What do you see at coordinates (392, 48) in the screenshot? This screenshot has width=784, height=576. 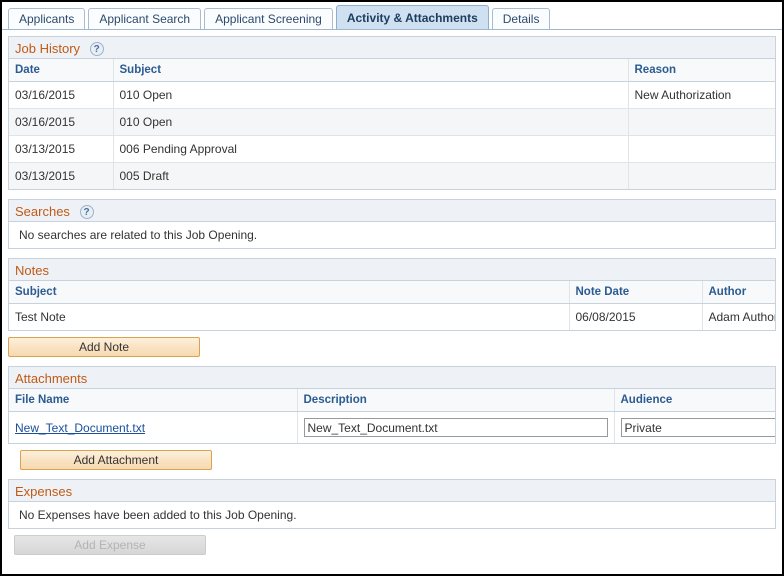 I see `job-history-header: Job History ?` at bounding box center [392, 48].